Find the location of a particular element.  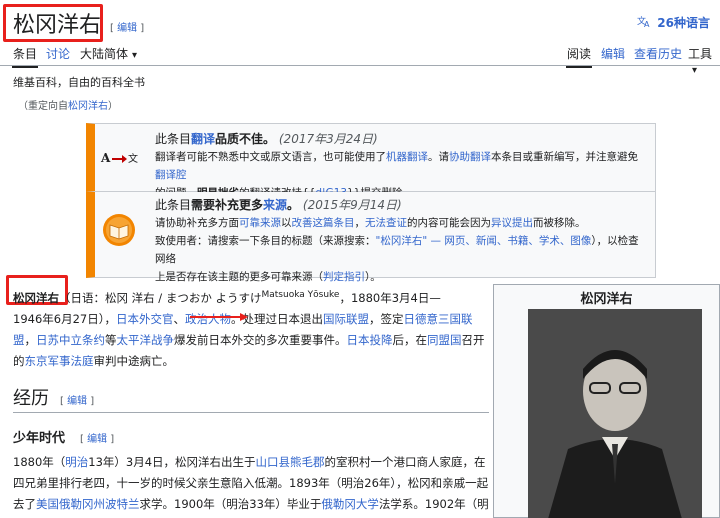

portland-link: 美国俄勒冈州波特兰 is located at coordinates (88, 504).